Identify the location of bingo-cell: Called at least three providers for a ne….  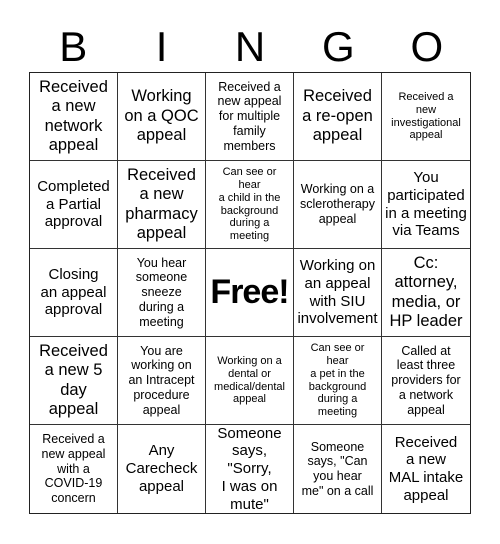
(426, 381).